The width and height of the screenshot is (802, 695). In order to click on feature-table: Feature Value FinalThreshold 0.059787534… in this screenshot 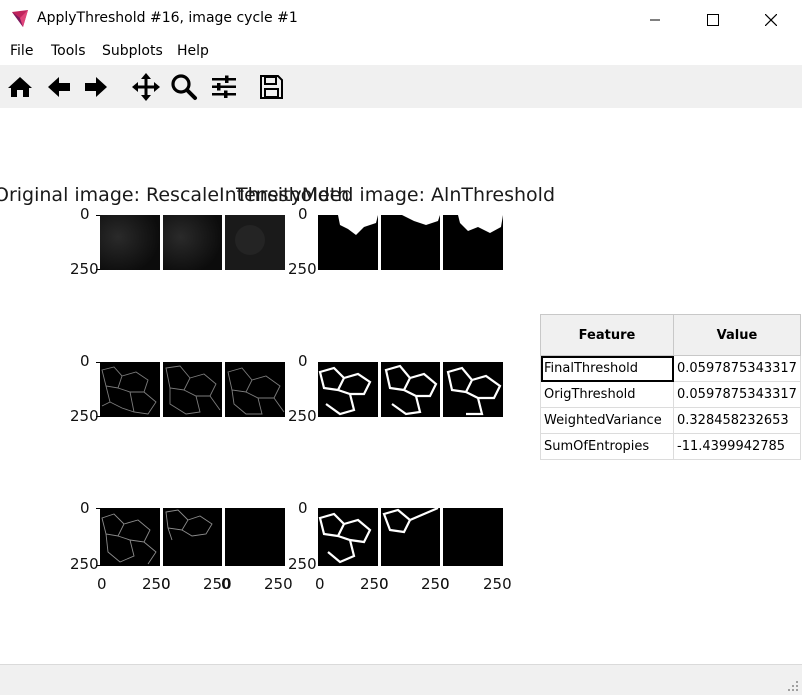, I will do `click(670, 387)`.